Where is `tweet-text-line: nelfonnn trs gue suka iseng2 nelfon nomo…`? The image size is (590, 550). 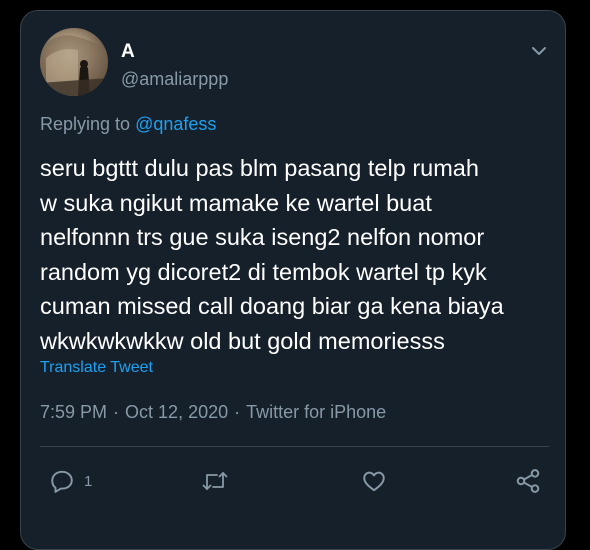
tweet-text-line: nelfonnn trs gue suka iseng2 nelfon nomo… is located at coordinates (262, 237).